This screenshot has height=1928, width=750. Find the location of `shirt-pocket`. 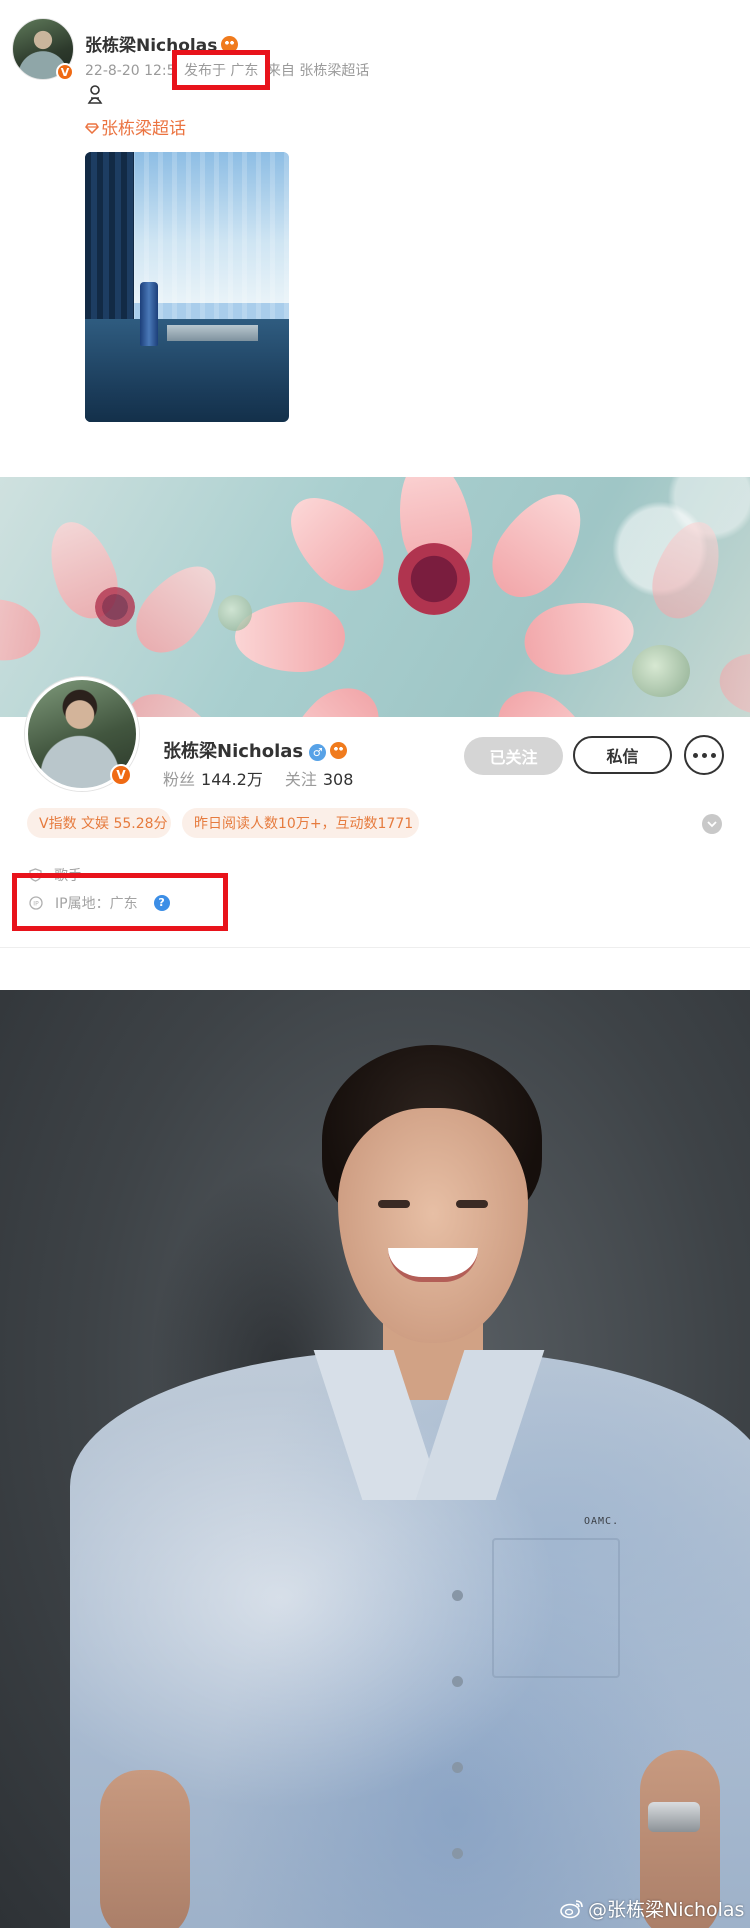

shirt-pocket is located at coordinates (556, 1608).